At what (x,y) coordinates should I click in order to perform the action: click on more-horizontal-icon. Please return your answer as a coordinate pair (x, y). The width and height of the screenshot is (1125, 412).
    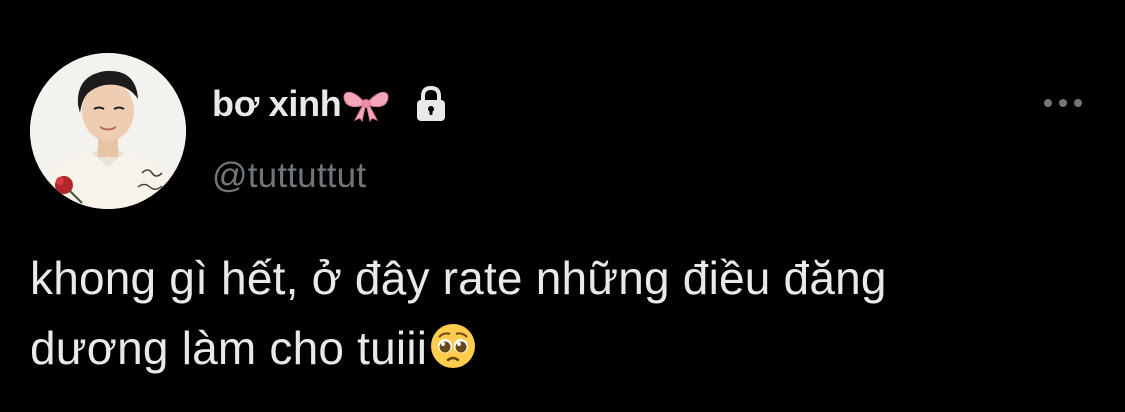
    Looking at the image, I should click on (1063, 103).